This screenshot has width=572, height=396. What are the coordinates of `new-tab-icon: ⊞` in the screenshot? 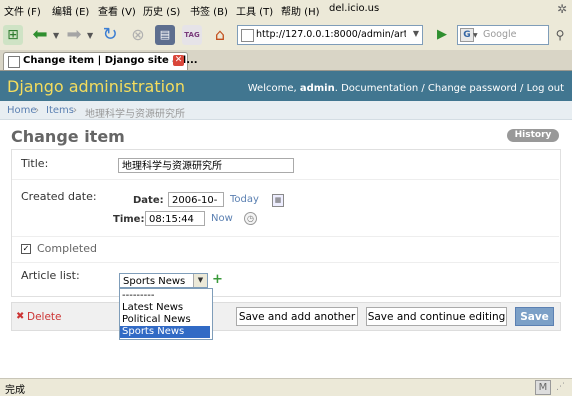 It's located at (13, 35).